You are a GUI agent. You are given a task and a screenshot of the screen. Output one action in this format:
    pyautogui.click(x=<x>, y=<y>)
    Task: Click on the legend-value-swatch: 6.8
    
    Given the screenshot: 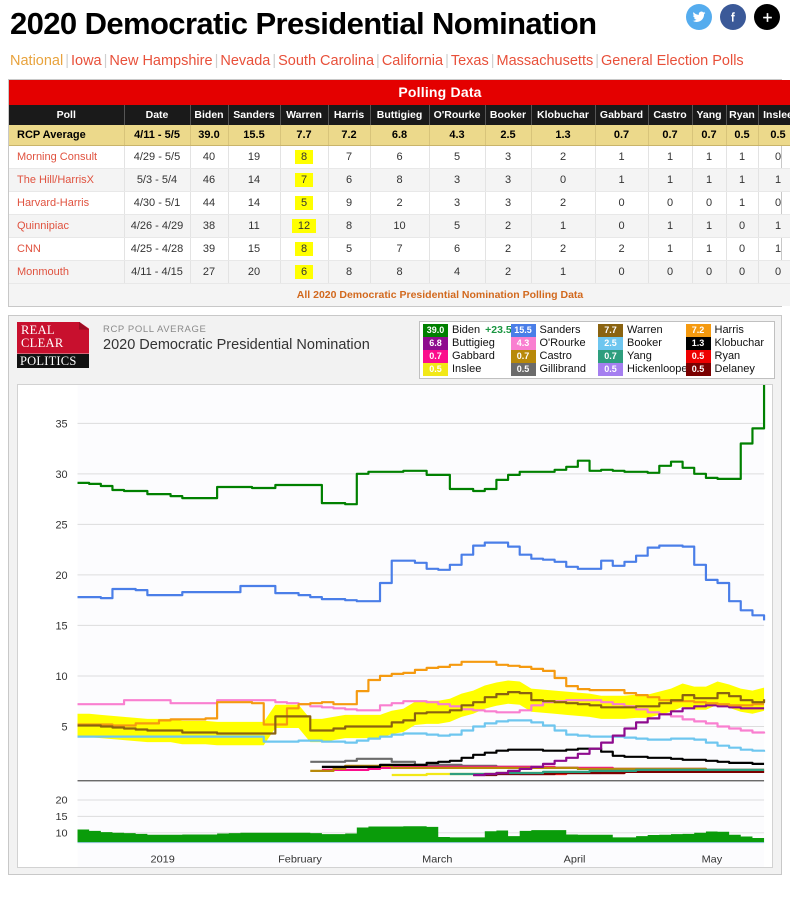 What is the action you would take?
    pyautogui.click(x=435, y=343)
    